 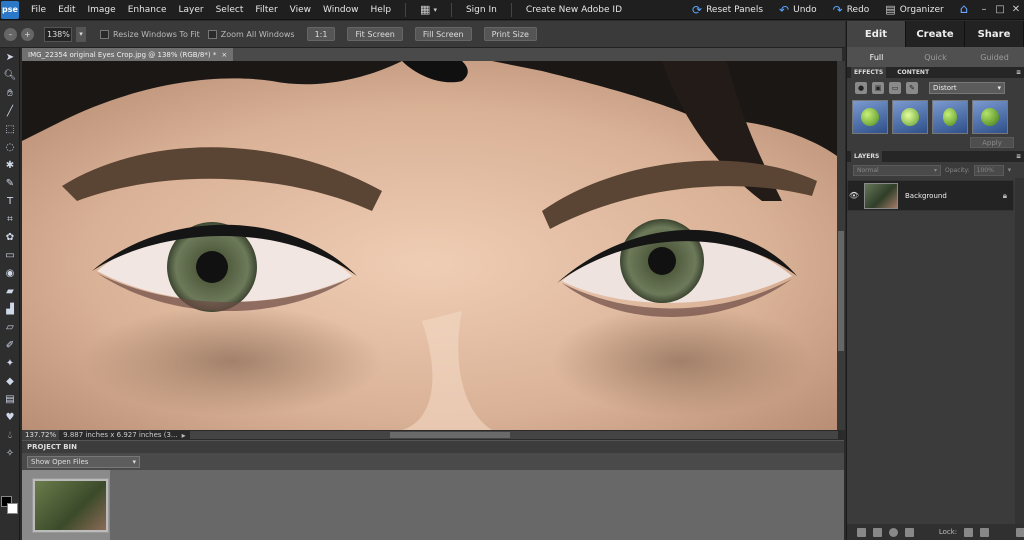 I want to click on undo-button: ↶ Undo, so click(x=798, y=10).